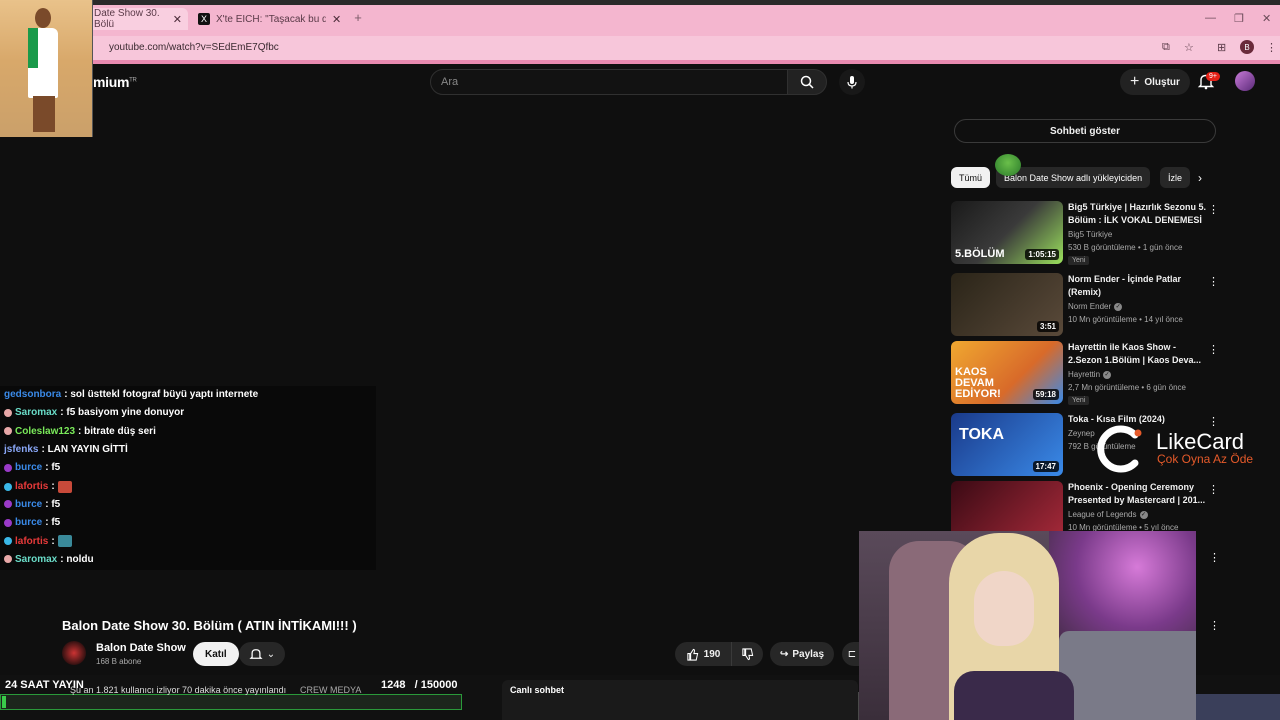 The image size is (1280, 720). I want to click on show-chat-button: Sohbeti göster, so click(1085, 131).